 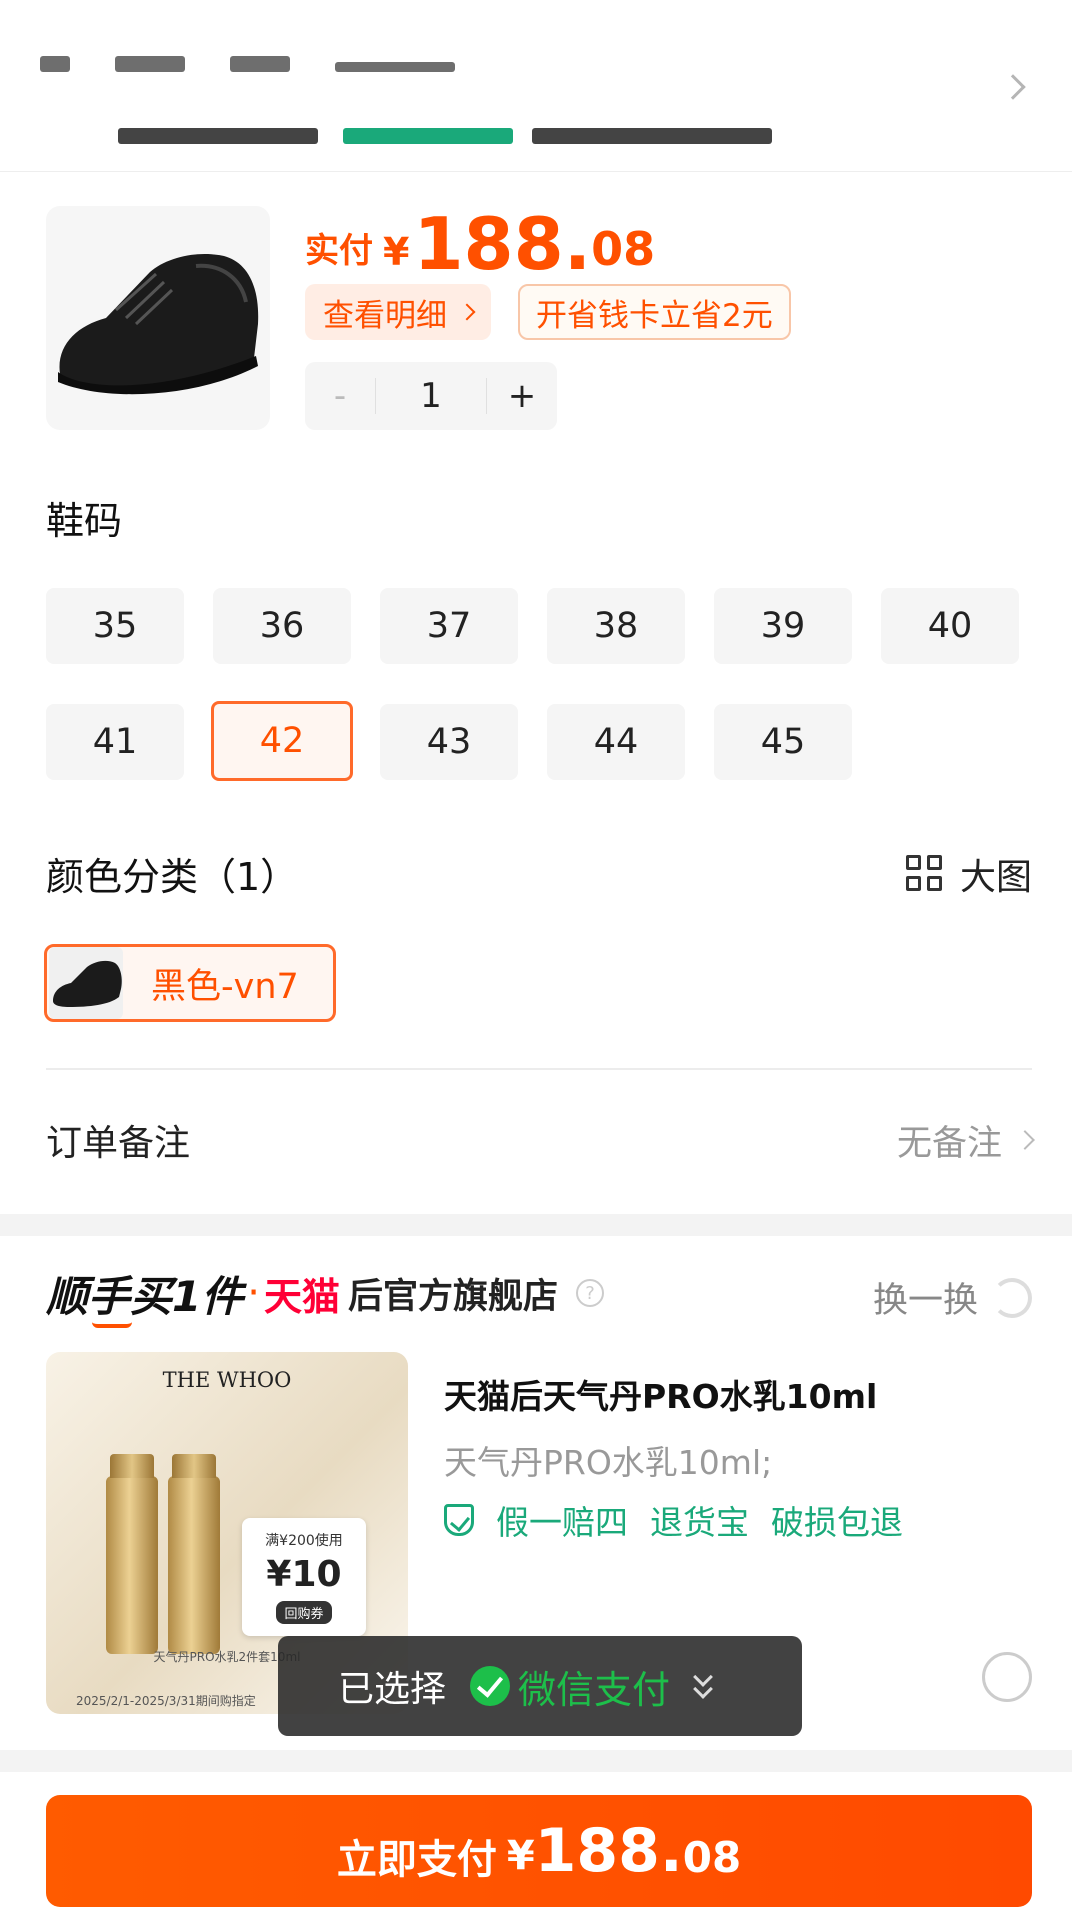 I want to click on increase-button: +, so click(x=522, y=396).